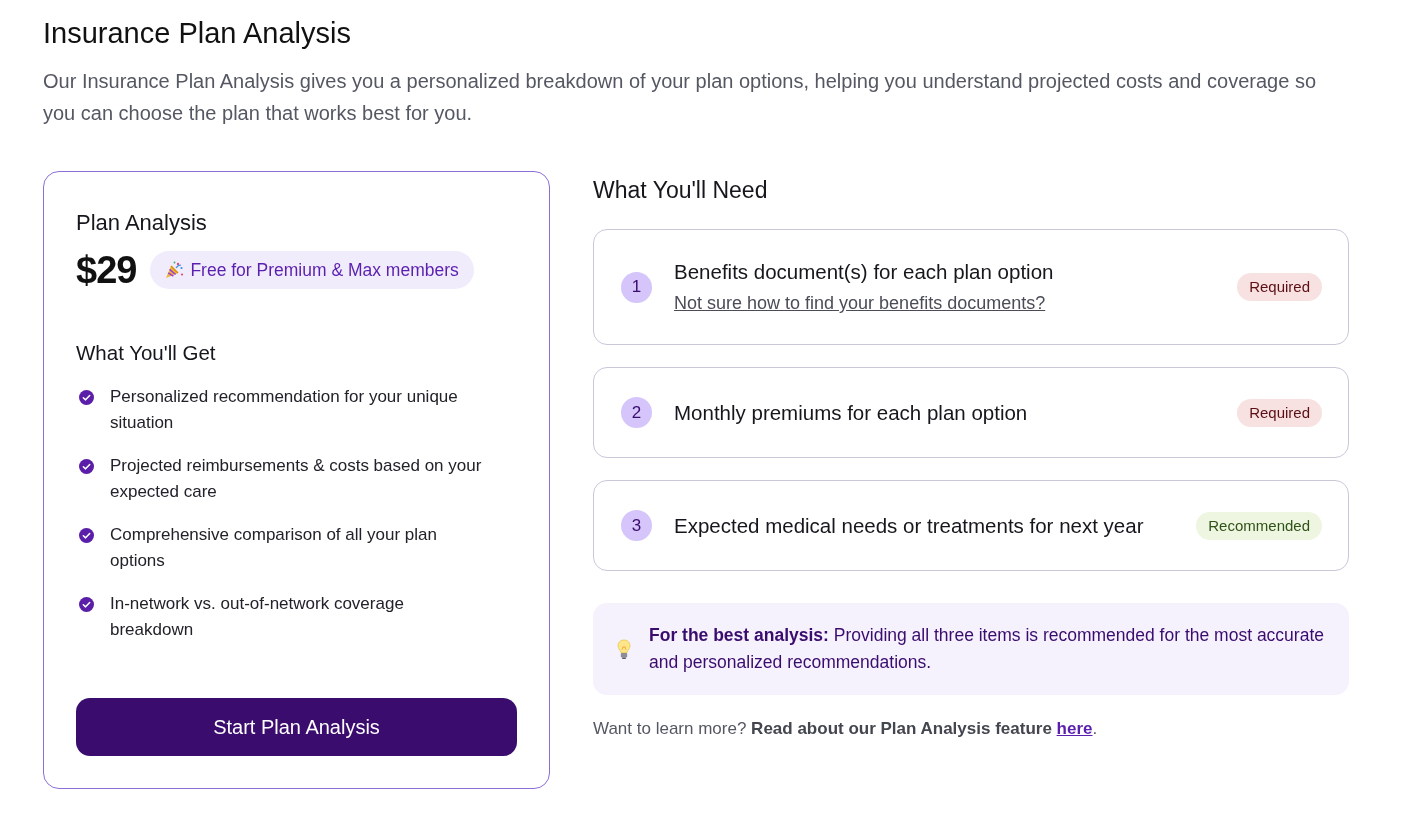 This screenshot has height=830, width=1414. I want to click on free-badge: Free for Premium & Max members, so click(312, 270).